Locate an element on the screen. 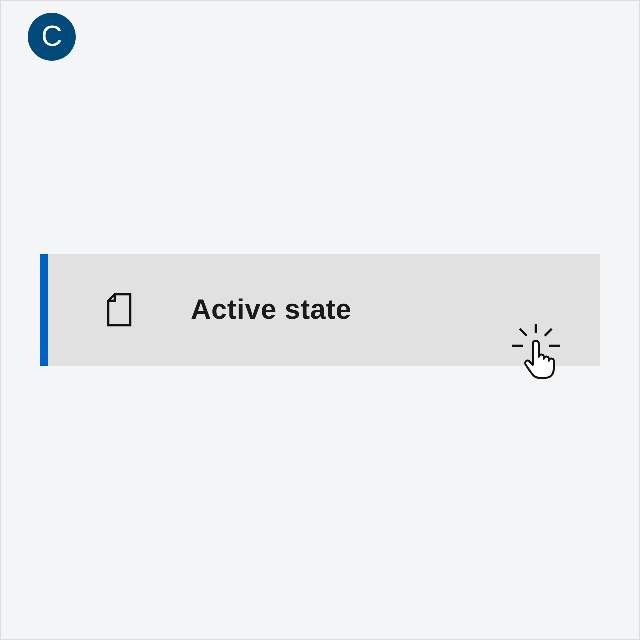 The height and width of the screenshot is (640, 640). nav-label: Active state is located at coordinates (271, 310).